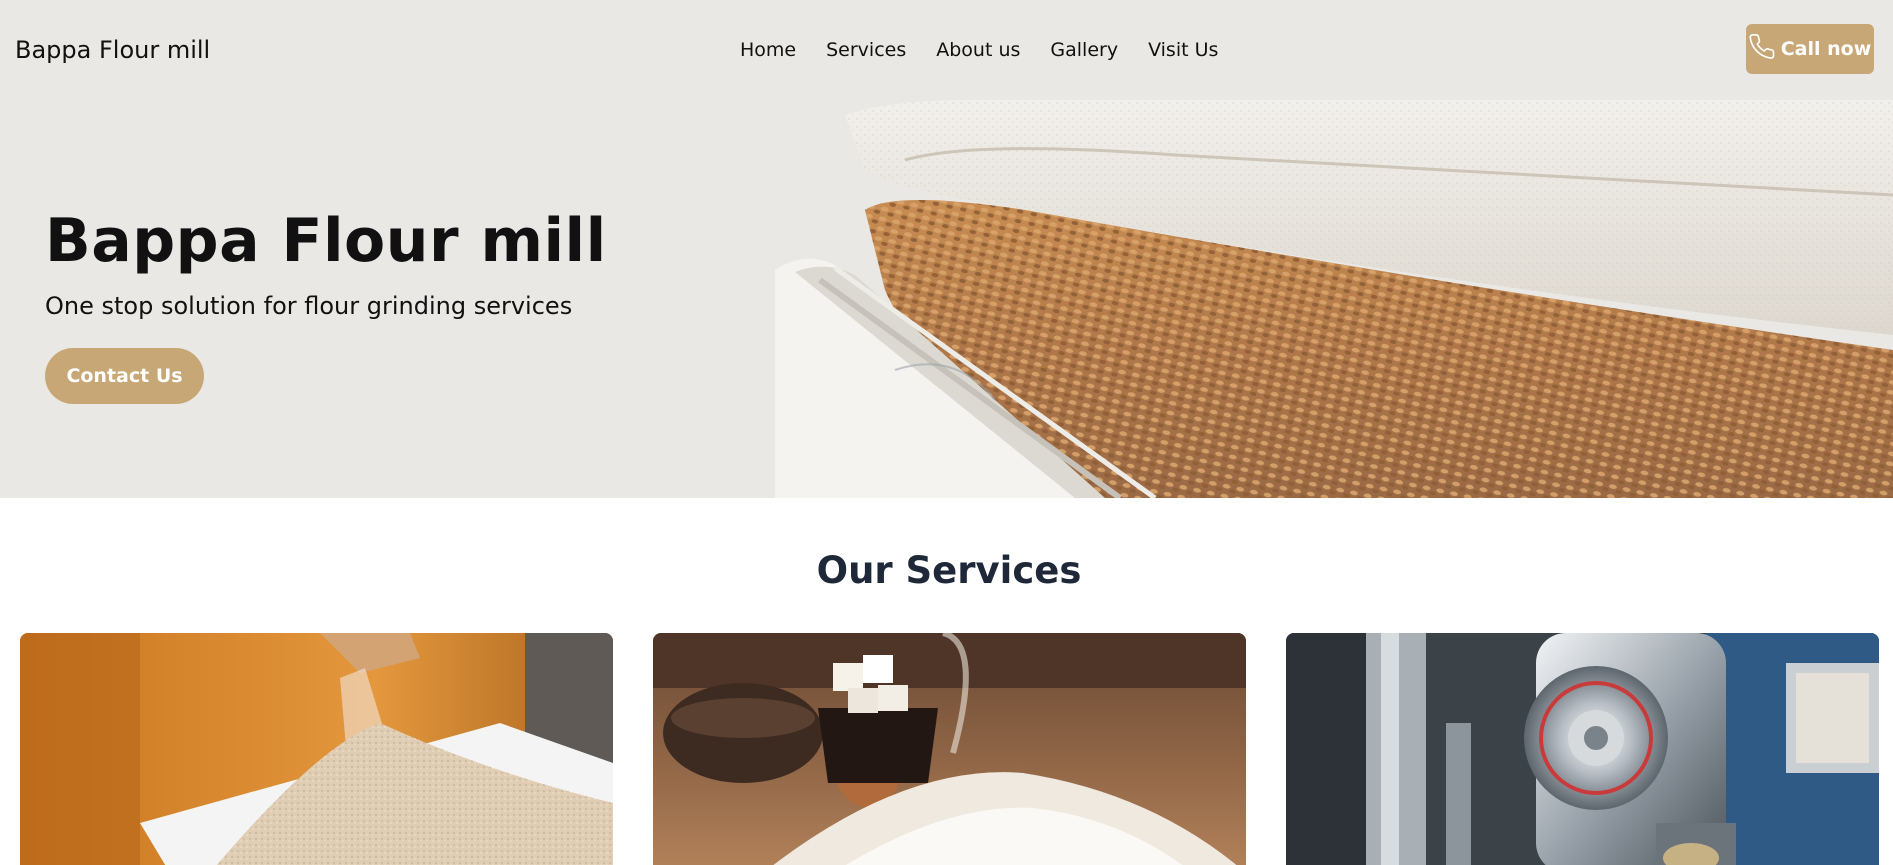 The width and height of the screenshot is (1893, 865). What do you see at coordinates (1582, 749) in the screenshot?
I see `service-card-grinder-machine-image` at bounding box center [1582, 749].